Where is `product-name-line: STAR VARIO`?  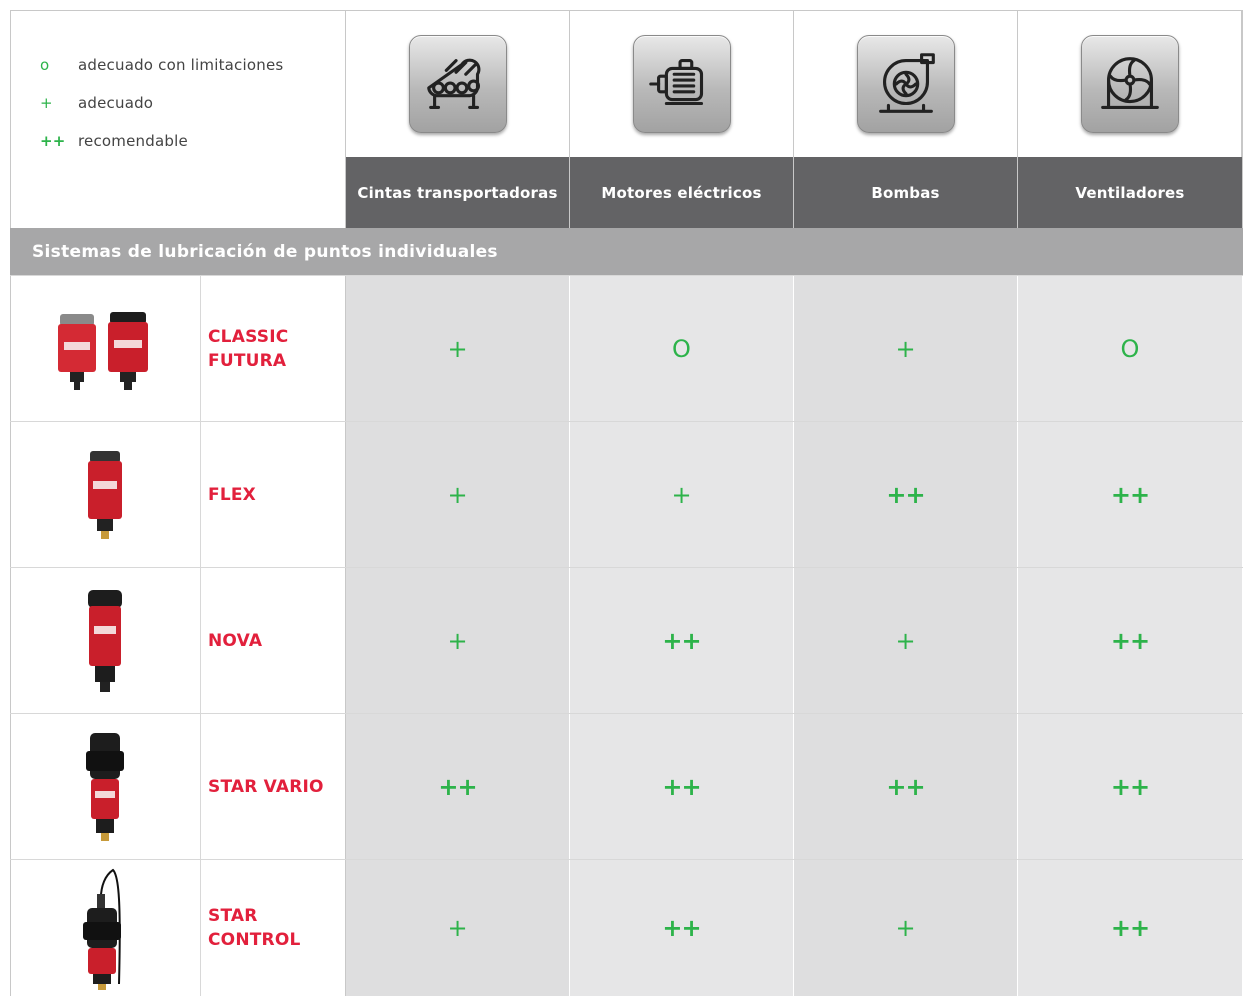 product-name-line: STAR VARIO is located at coordinates (266, 786).